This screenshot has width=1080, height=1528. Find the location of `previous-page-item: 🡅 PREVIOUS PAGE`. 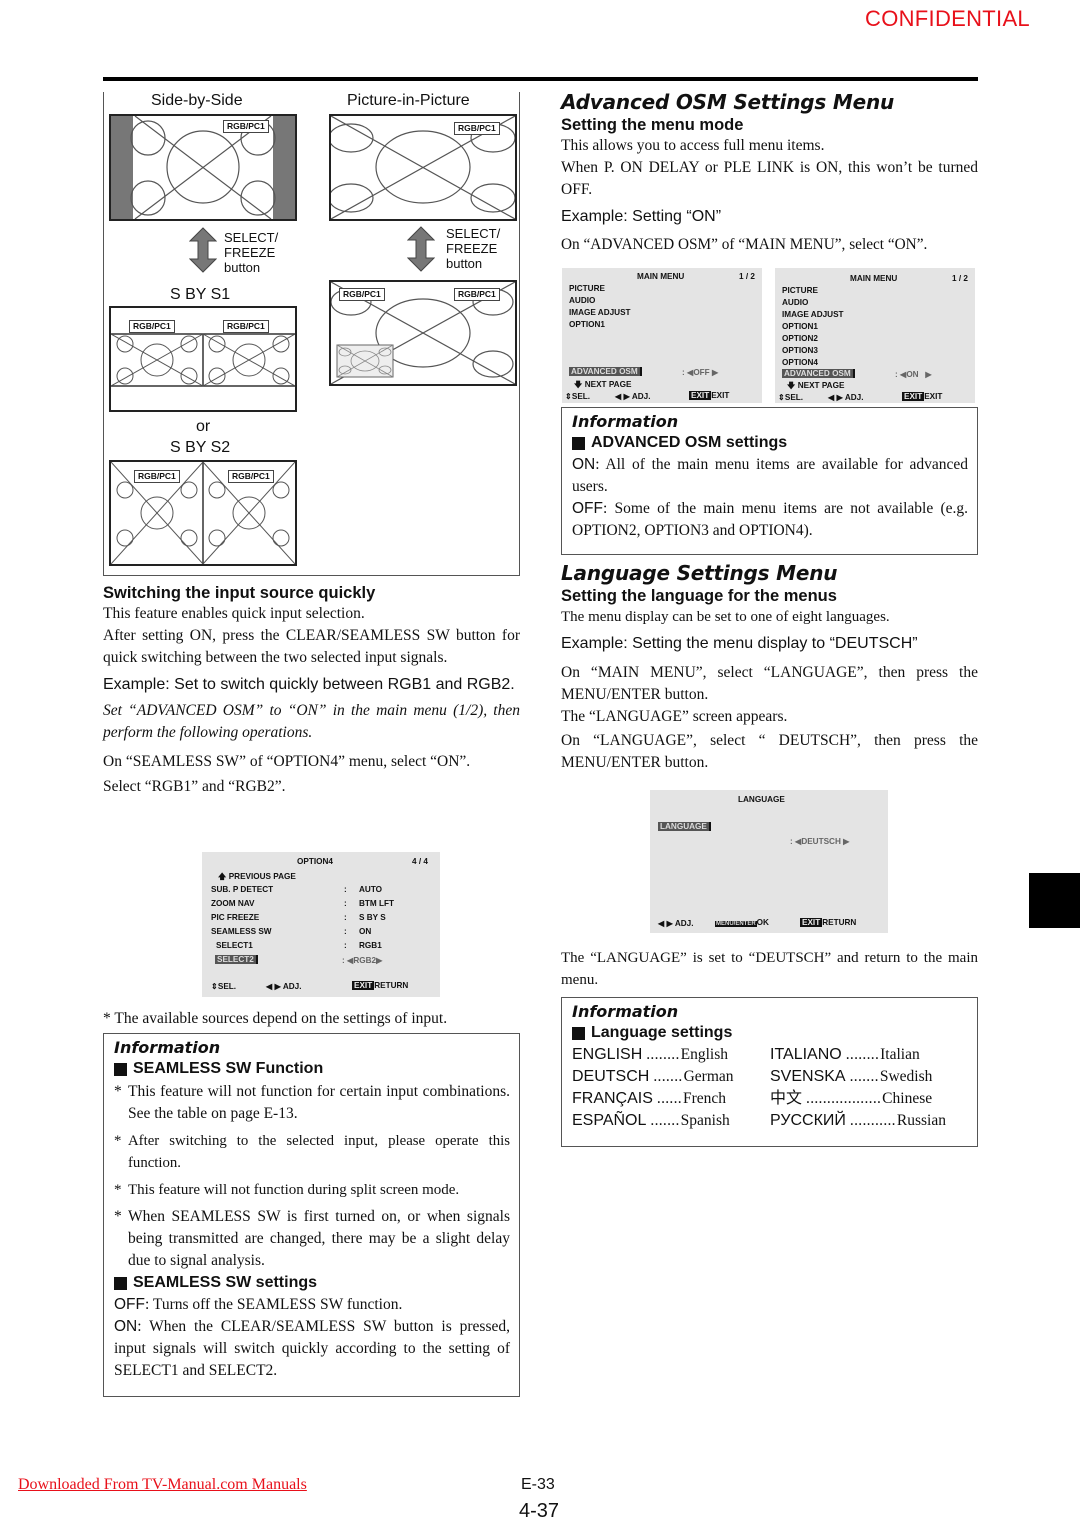

previous-page-item: 🡅 PREVIOUS PAGE is located at coordinates (257, 878).